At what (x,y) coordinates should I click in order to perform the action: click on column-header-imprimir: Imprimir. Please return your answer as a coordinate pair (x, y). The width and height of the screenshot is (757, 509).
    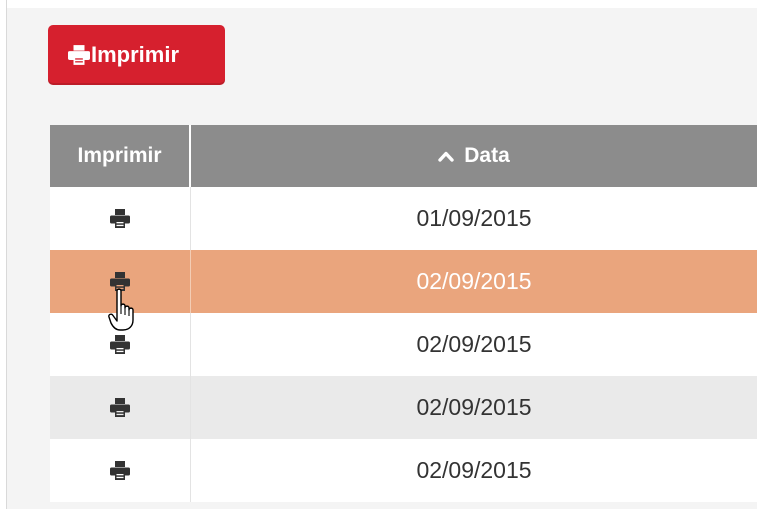
    Looking at the image, I should click on (120, 156).